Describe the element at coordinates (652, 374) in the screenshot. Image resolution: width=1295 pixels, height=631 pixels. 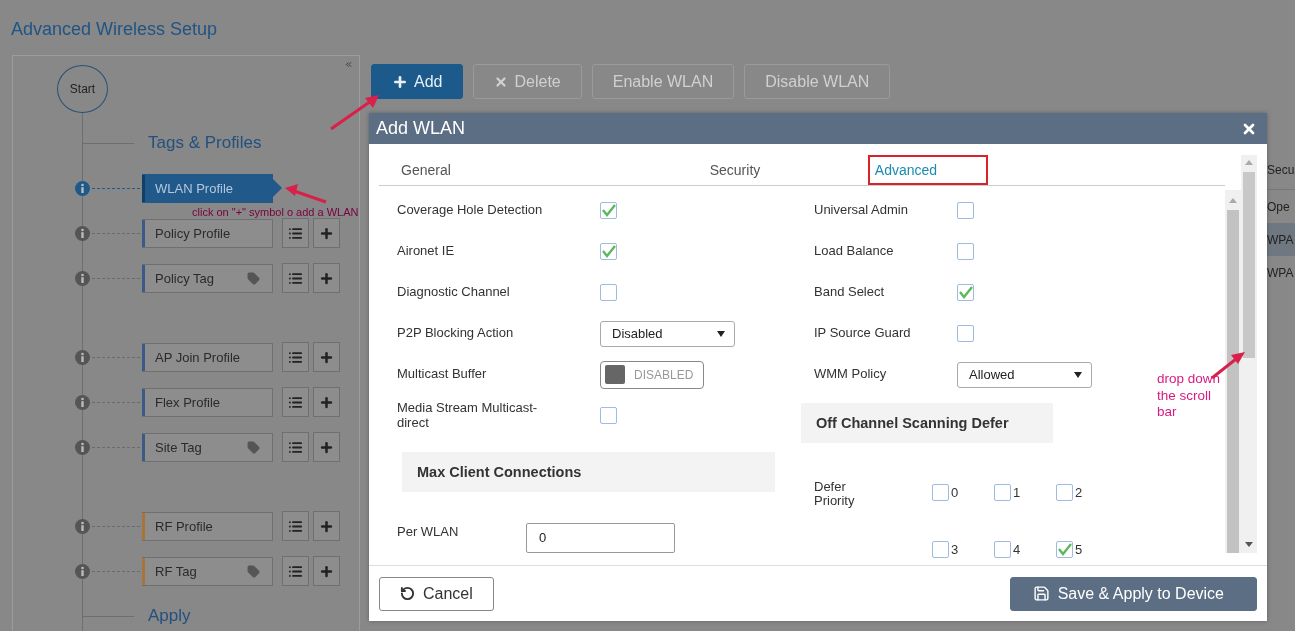
I see `toggle-switch: DISABLED` at that location.